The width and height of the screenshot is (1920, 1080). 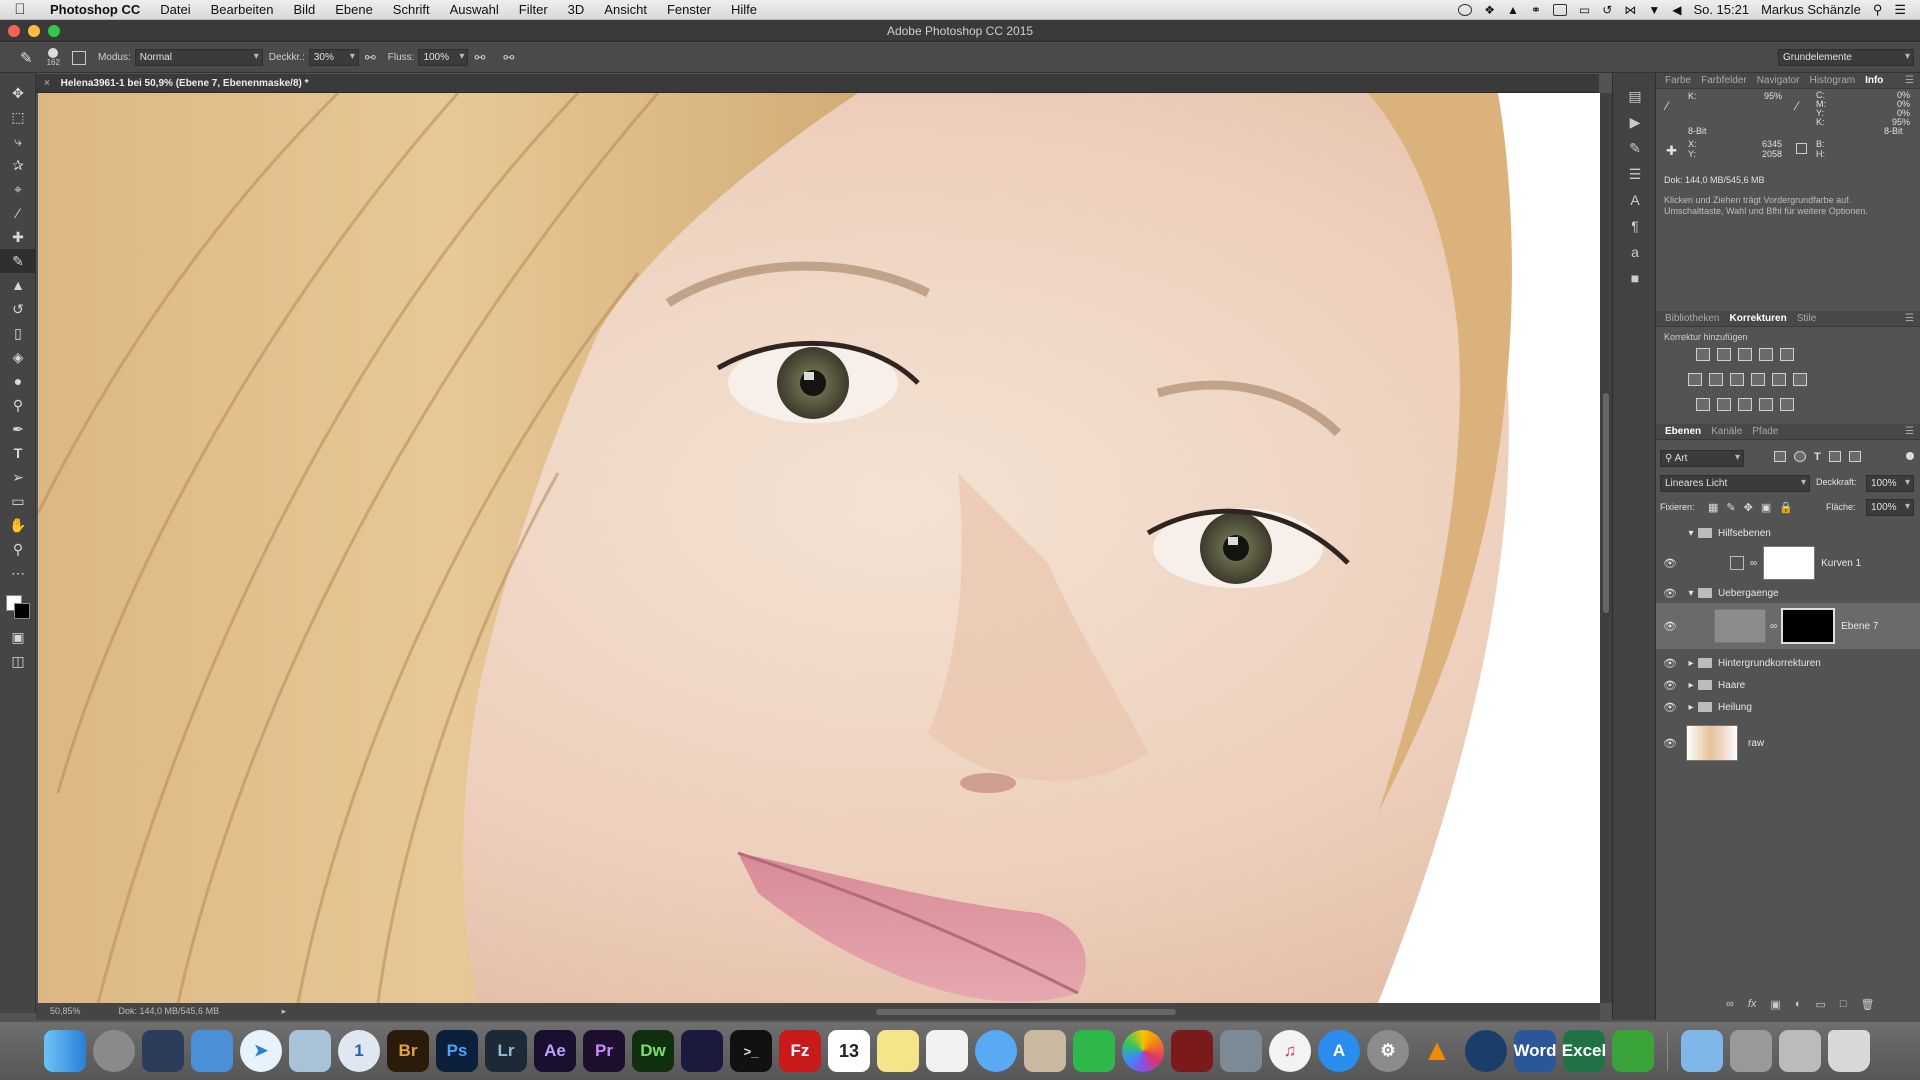 I want to click on window-close-button, so click(x=14, y=31).